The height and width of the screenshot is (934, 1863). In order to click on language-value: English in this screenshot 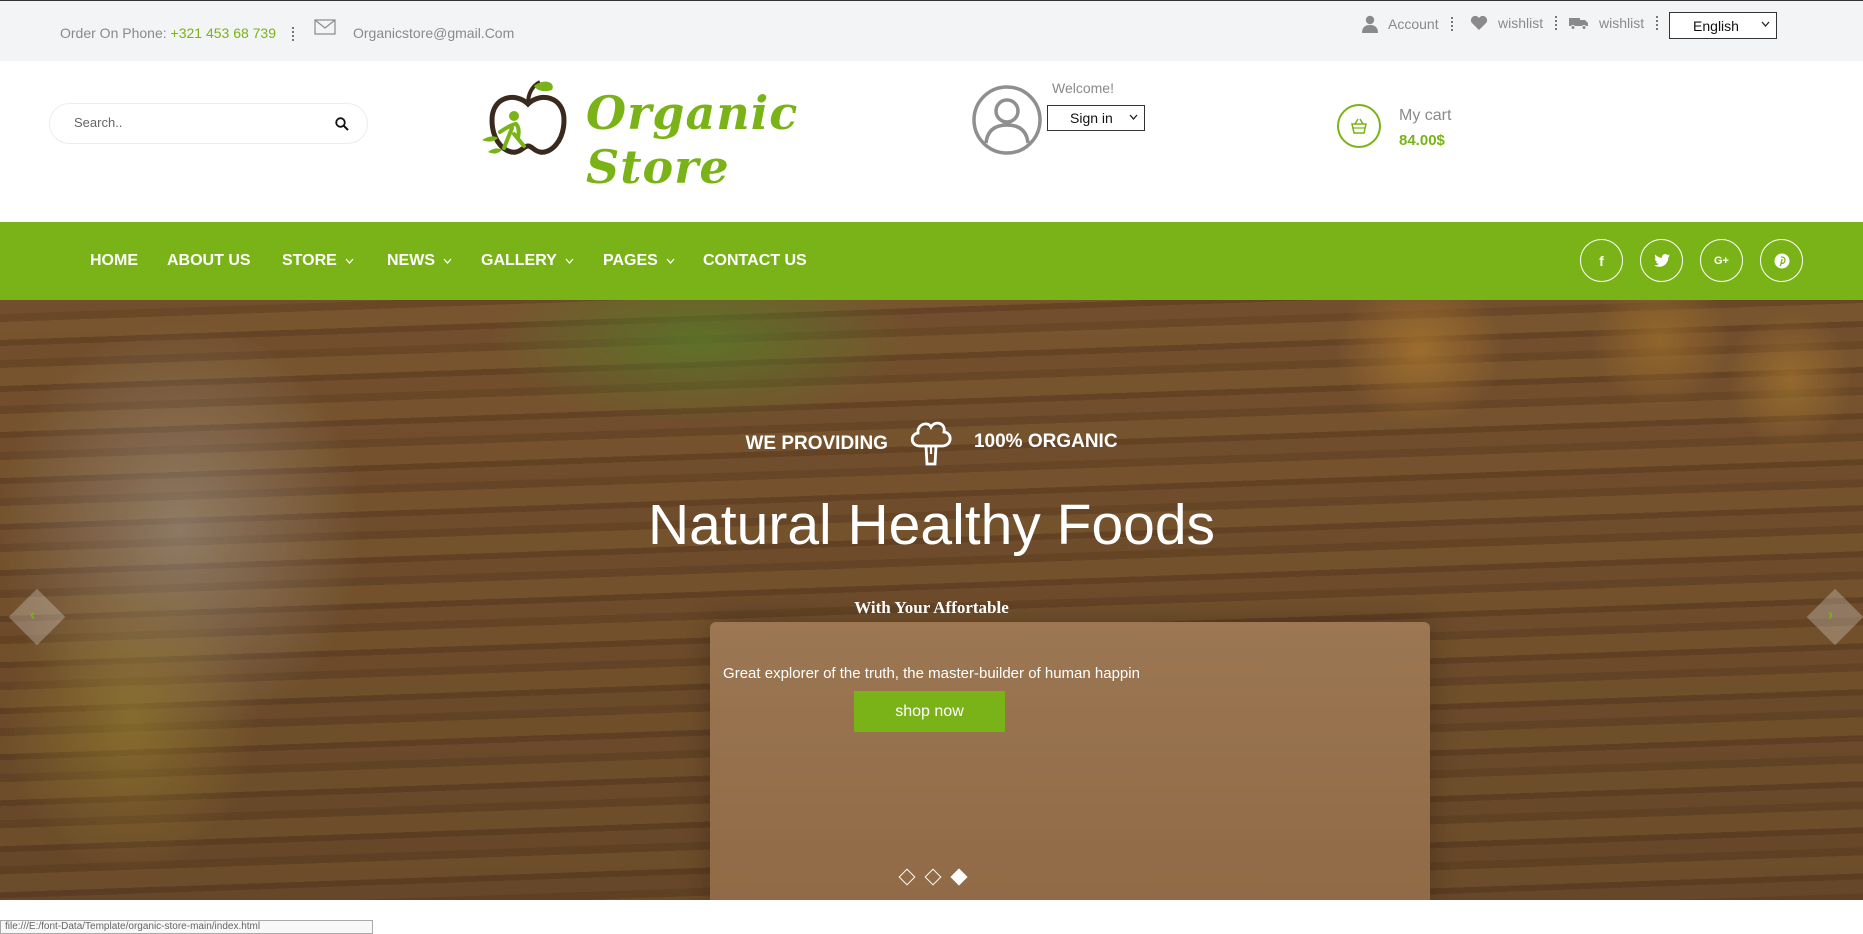, I will do `click(1716, 25)`.